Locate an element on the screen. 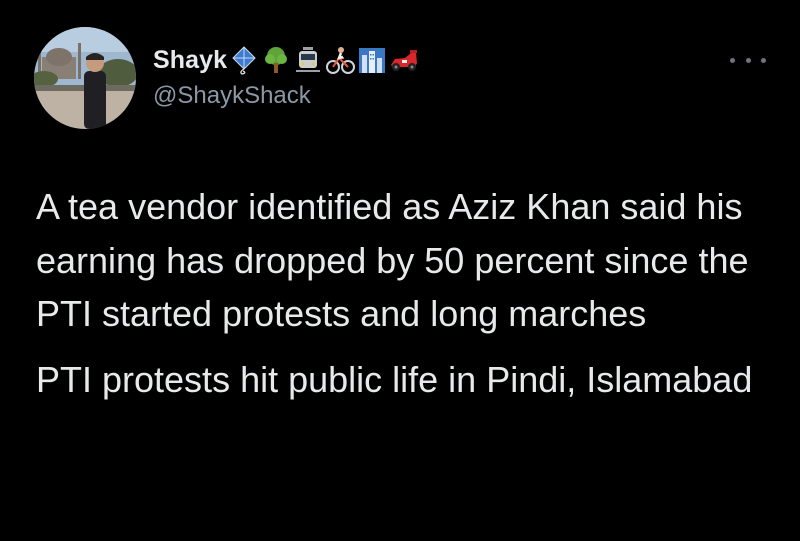 The height and width of the screenshot is (541, 800). avatar-photo is located at coordinates (85, 78).